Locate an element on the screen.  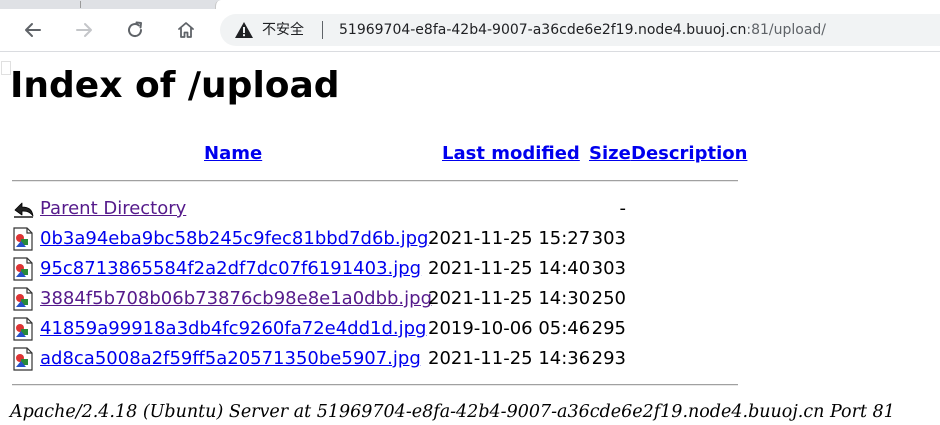
home-button is located at coordinates (186, 30).